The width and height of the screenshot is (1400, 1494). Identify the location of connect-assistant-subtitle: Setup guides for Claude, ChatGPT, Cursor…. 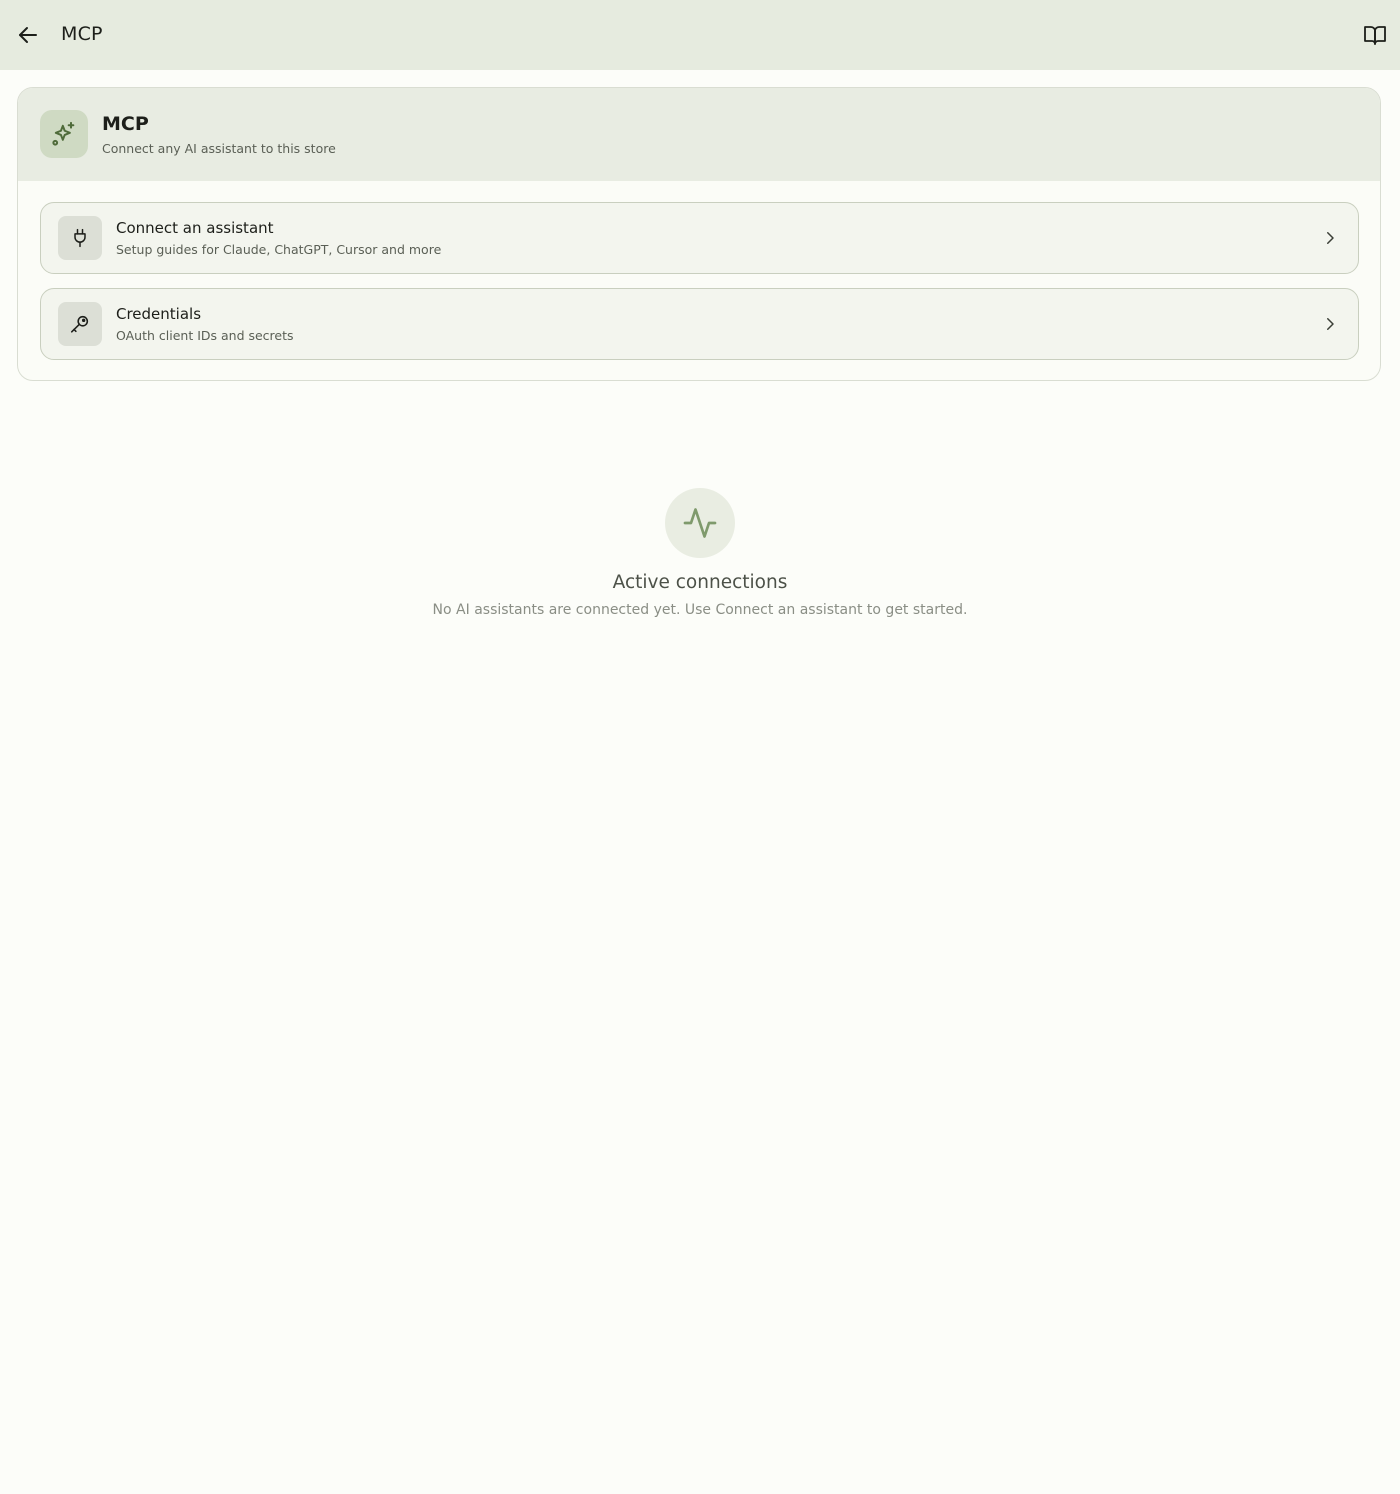
(279, 249).